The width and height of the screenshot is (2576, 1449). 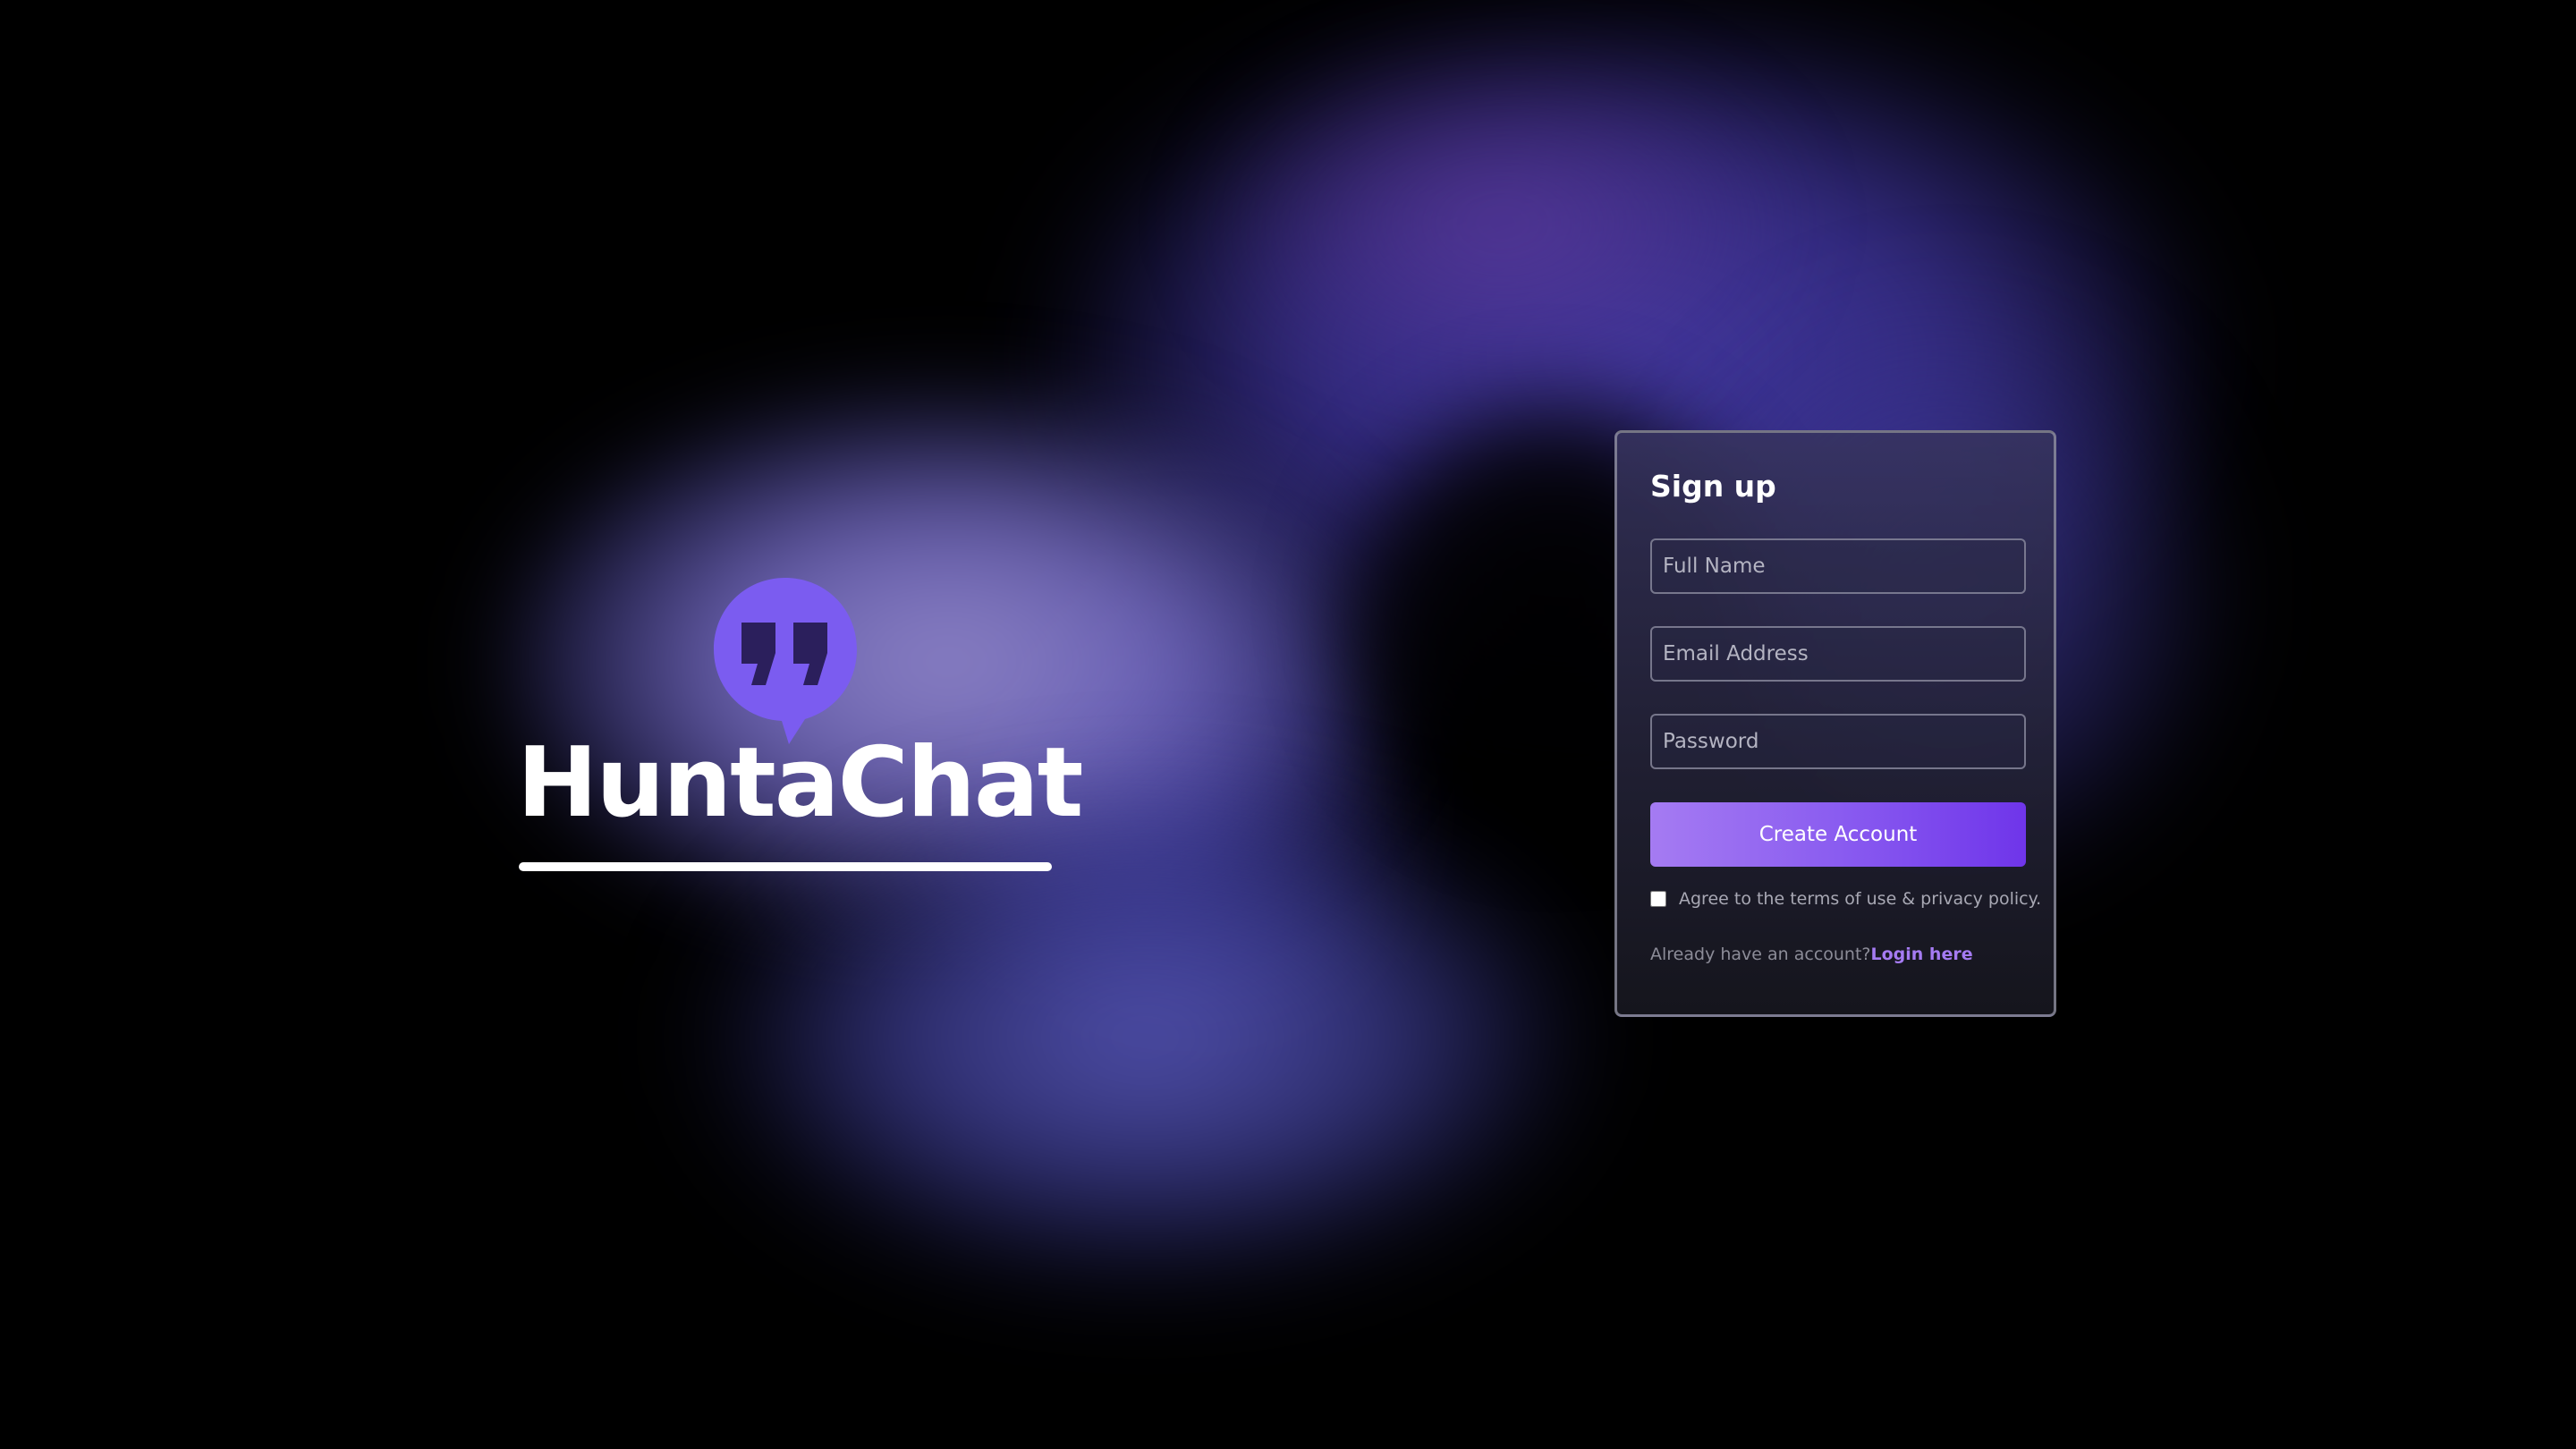 I want to click on quote-chat-bubble-icon, so click(x=785, y=661).